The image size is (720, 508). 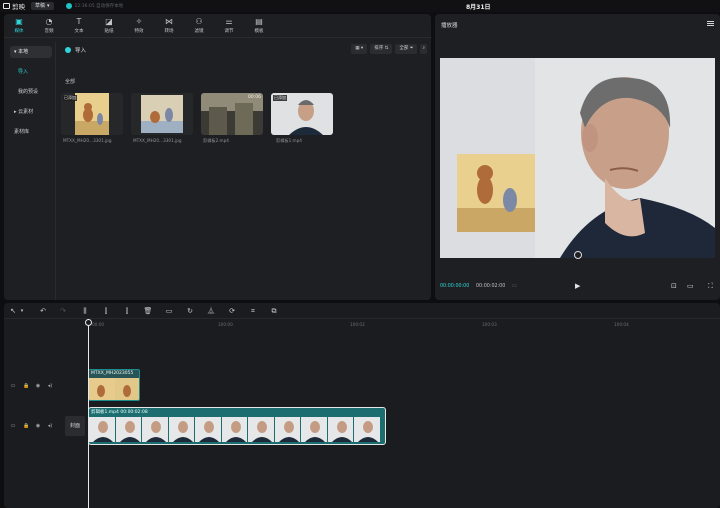 I want to click on crop-icon: ⌗, so click(x=253, y=311).